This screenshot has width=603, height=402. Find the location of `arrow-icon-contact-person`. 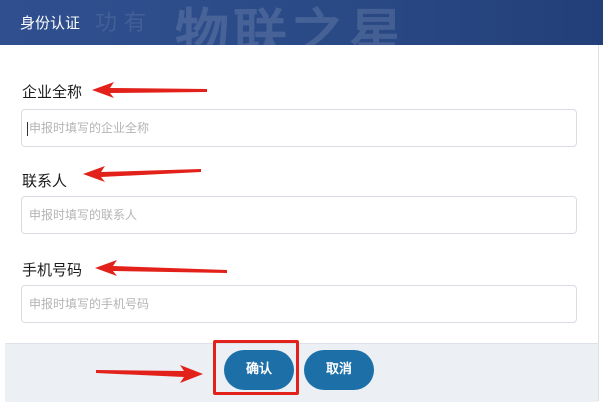

arrow-icon-contact-person is located at coordinates (142, 174).